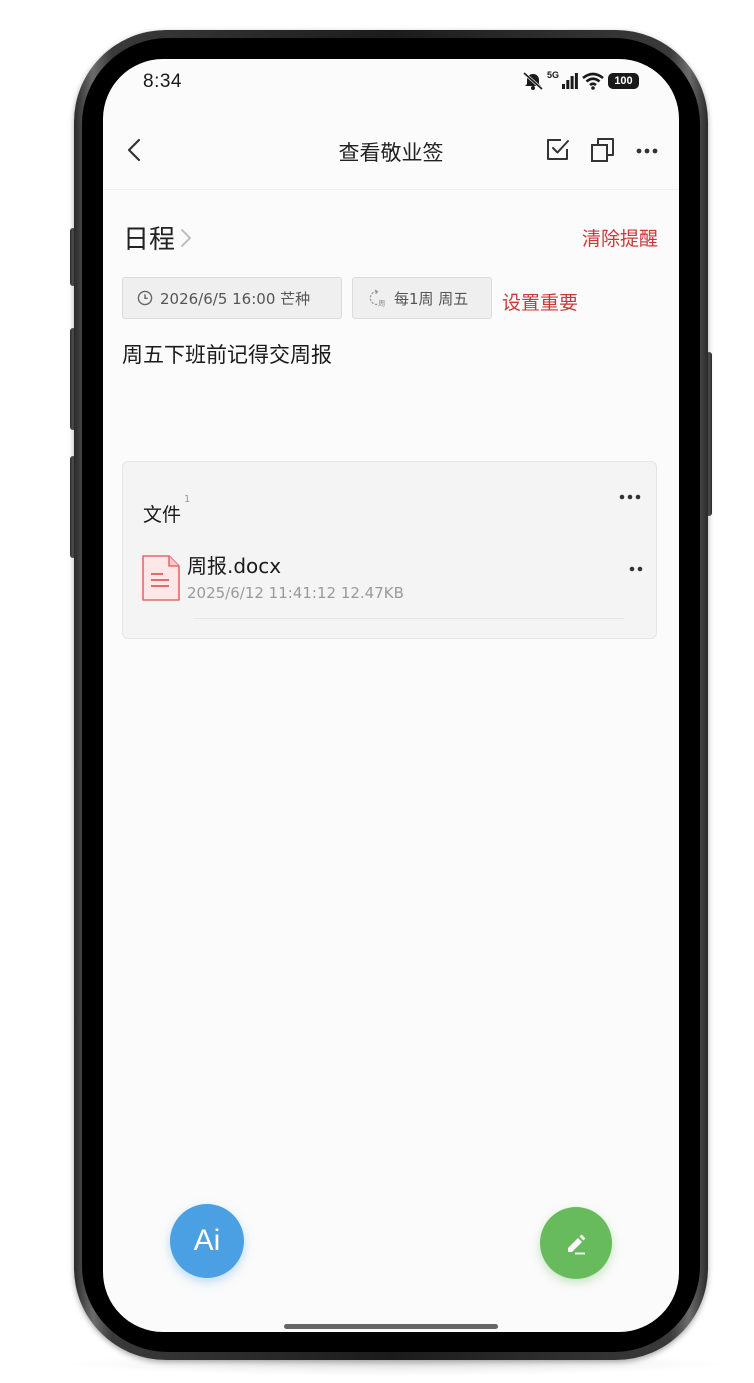 The height and width of the screenshot is (1383, 754). Describe the element at coordinates (408, 618) in the screenshot. I see `file-divider` at that location.